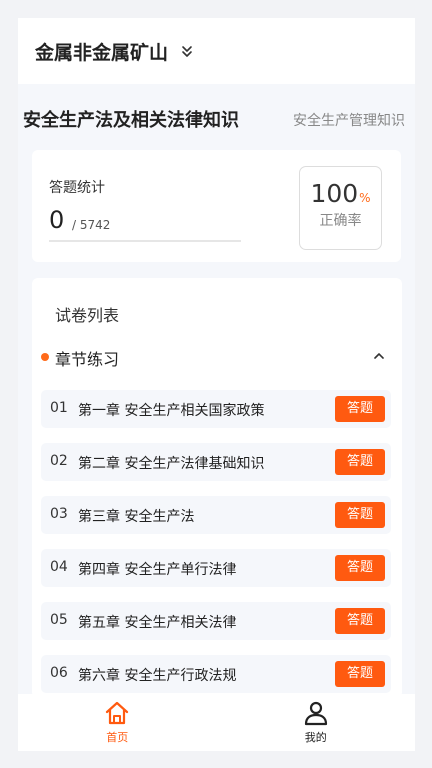 The width and height of the screenshot is (432, 768). I want to click on progress-bar, so click(145, 241).